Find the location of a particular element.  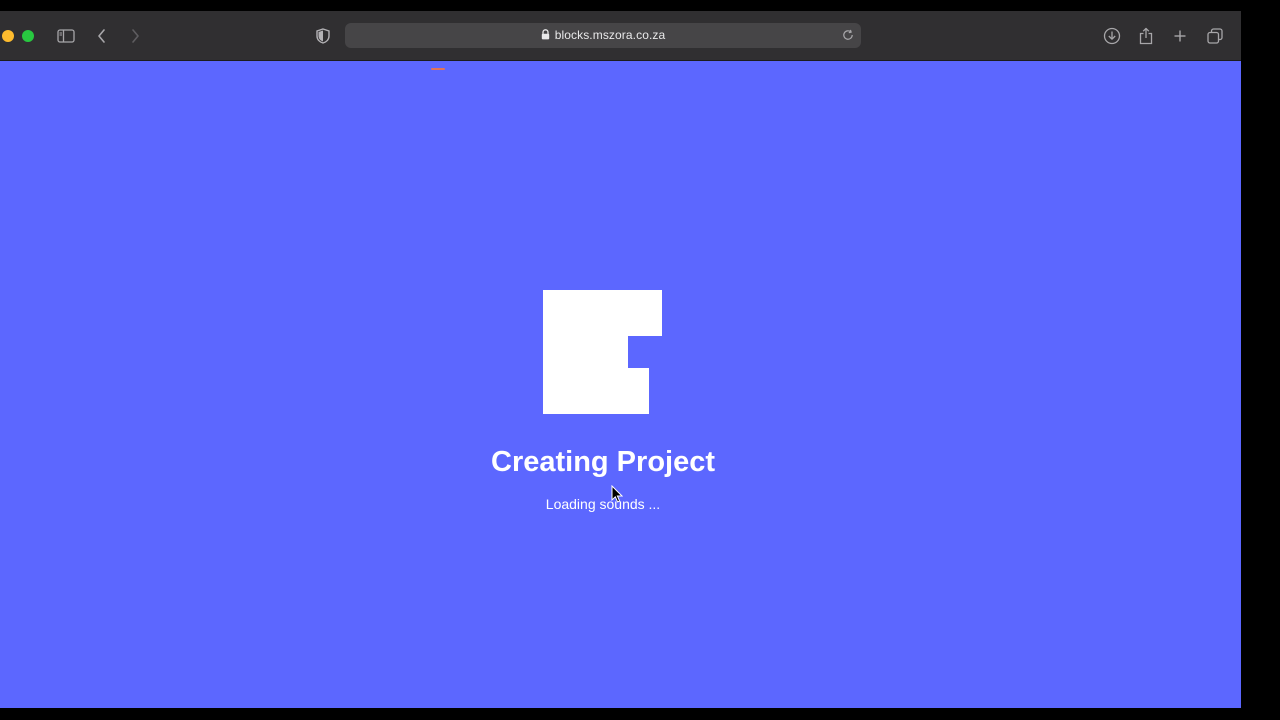

download-icon is located at coordinates (1112, 36).